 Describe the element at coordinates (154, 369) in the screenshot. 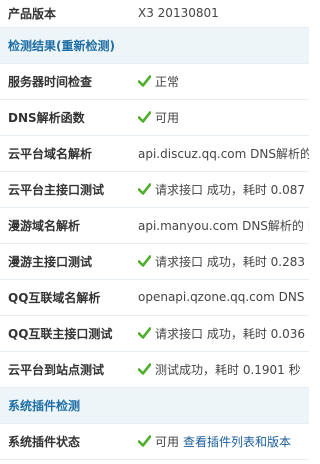

I see `table-row: 云平台到站点测试 测试成功，耗时 0.1901 秒` at that location.